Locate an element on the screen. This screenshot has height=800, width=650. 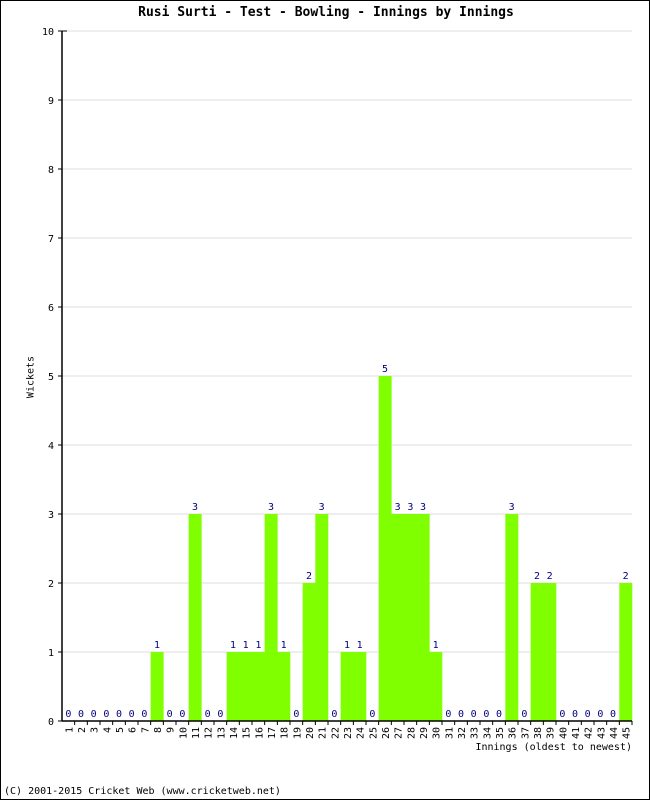
x-tick-label: 36 is located at coordinates (513, 733).